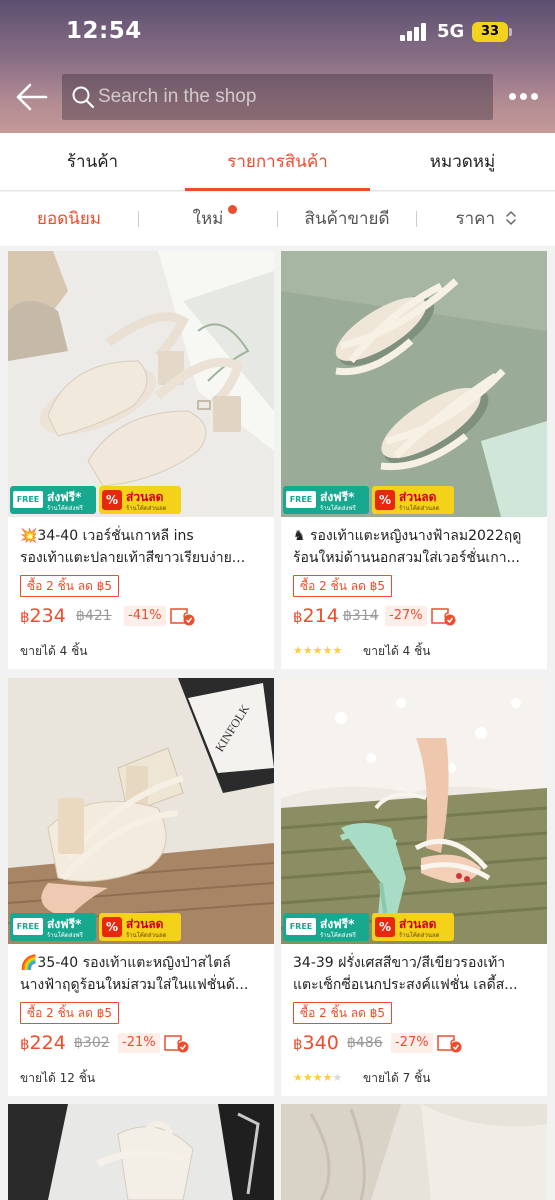 The image size is (555, 1200). What do you see at coordinates (277, 32) in the screenshot?
I see `status-bar: 12:54 5G 33` at bounding box center [277, 32].